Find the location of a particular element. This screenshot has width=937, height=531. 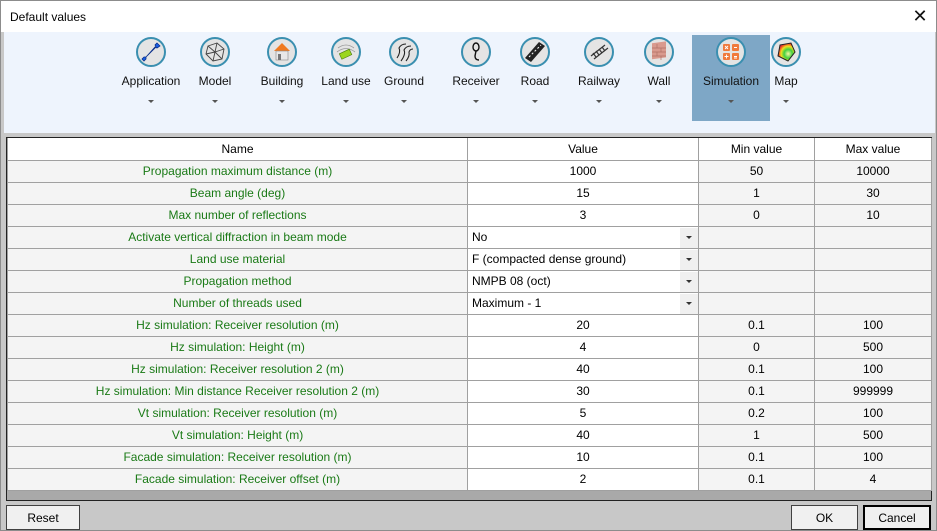

ribbon-button-label: Land use is located at coordinates (346, 81).